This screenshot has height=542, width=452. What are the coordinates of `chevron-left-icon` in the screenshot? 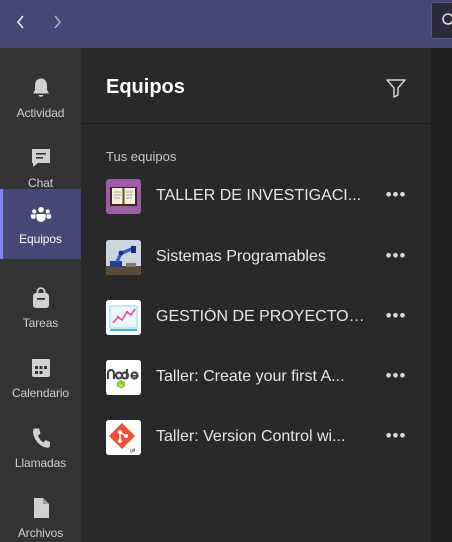 It's located at (20, 22).